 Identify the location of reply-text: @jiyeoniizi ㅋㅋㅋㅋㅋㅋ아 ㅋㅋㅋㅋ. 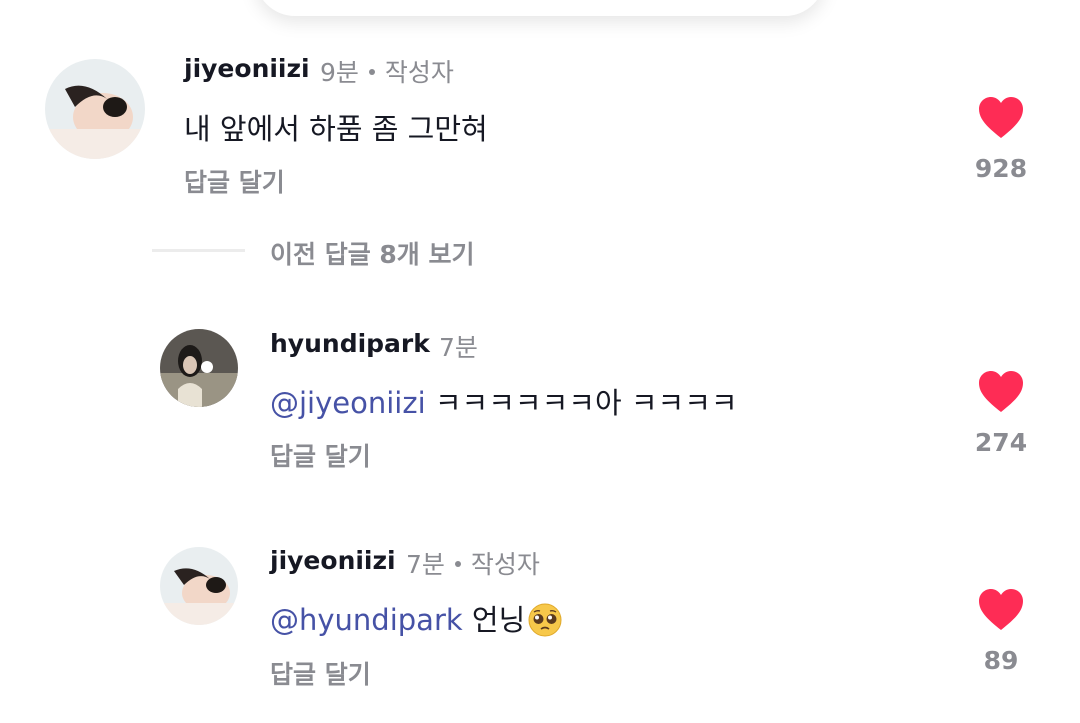
(504, 401).